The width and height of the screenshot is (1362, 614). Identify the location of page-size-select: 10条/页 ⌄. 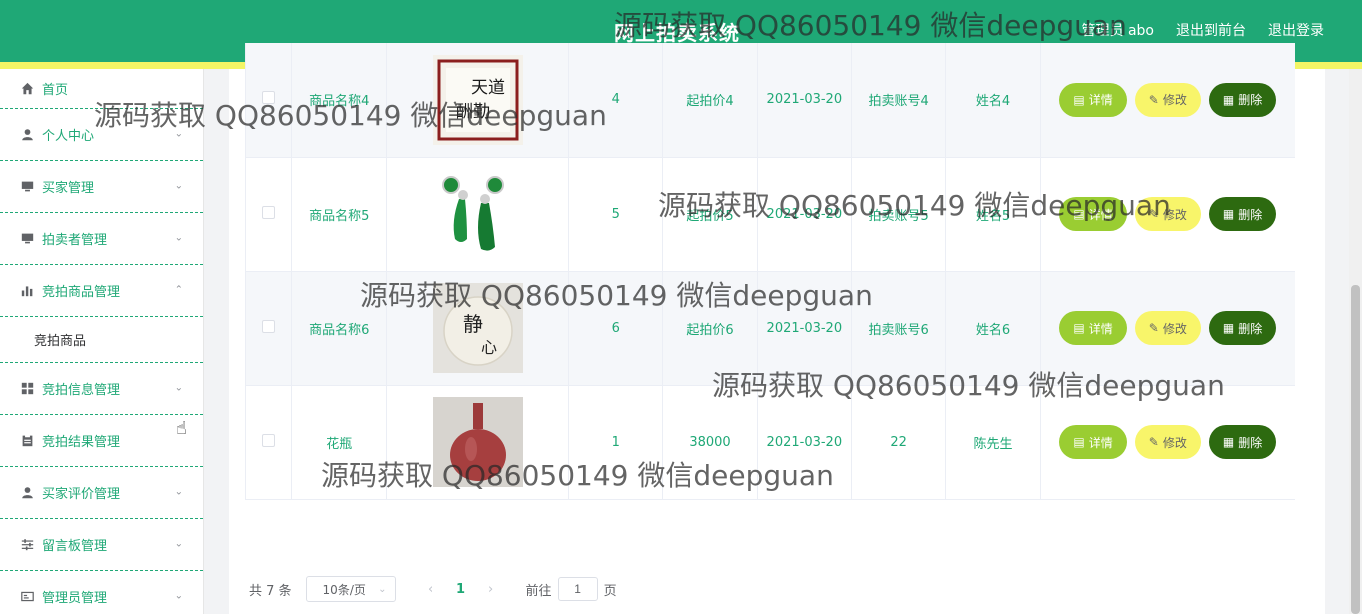
(350, 589).